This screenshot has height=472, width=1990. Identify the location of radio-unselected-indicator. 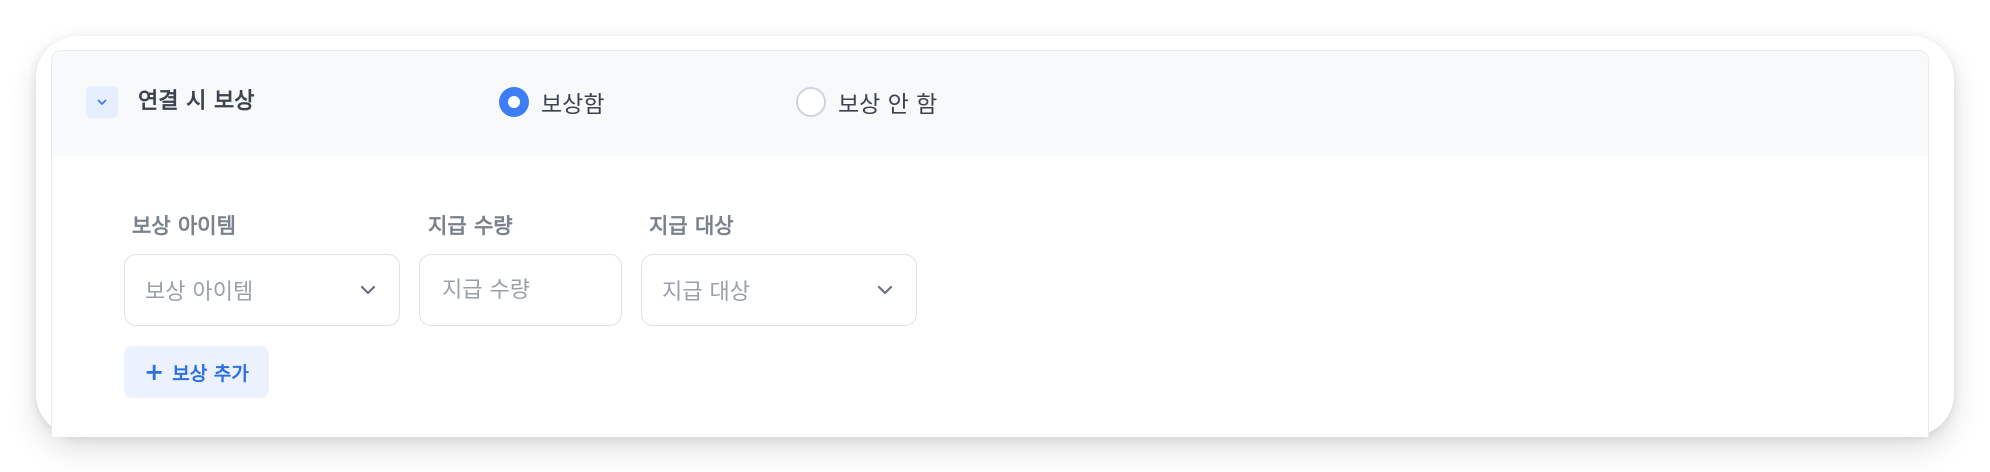
(811, 102).